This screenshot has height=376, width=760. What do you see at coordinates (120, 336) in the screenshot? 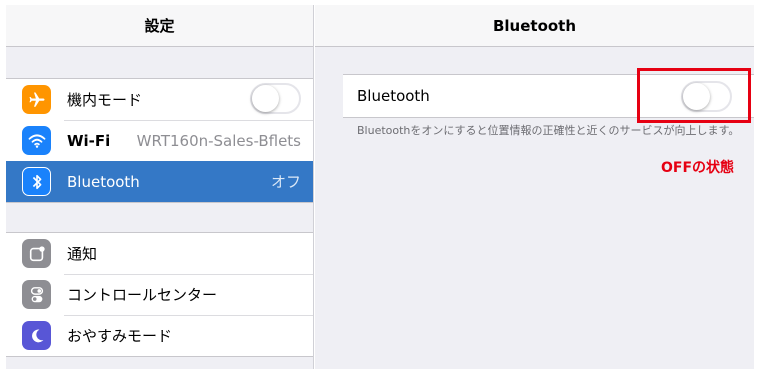
I see `sidebar-item-label: おやすみモード` at bounding box center [120, 336].